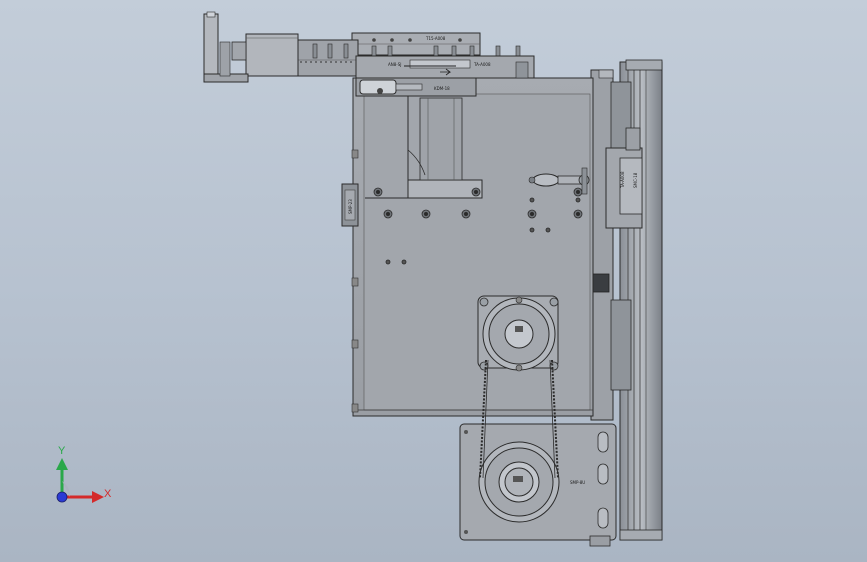 This screenshot has width=867, height=562. I want to click on triad-y-label: Y, so click(62, 451).